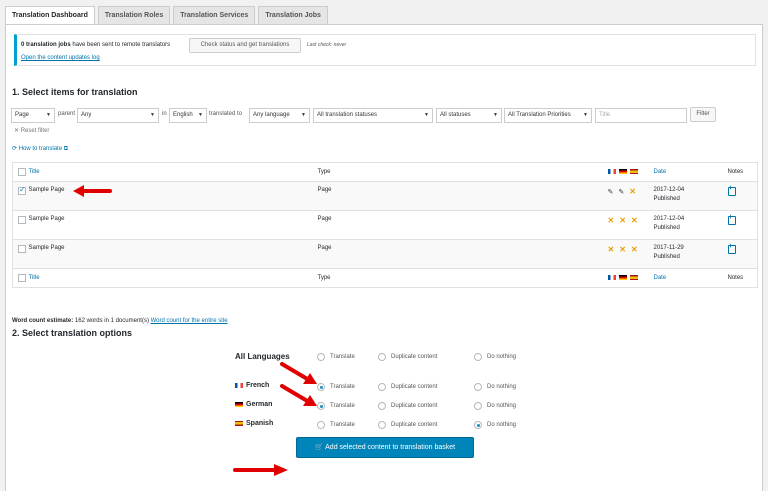 The image size is (768, 491). I want to click on tab-translation-roles: Translation Roles, so click(134, 15).